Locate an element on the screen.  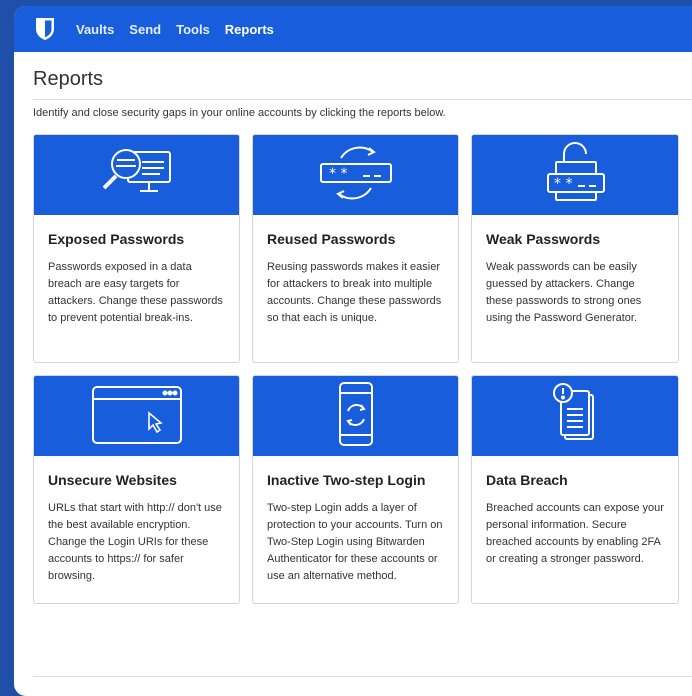
bitwarden-shield-icon is located at coordinates (45, 29).